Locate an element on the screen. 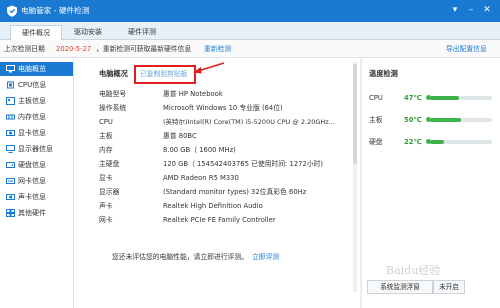  sidebar-item-label: 网卡信息 is located at coordinates (32, 181).